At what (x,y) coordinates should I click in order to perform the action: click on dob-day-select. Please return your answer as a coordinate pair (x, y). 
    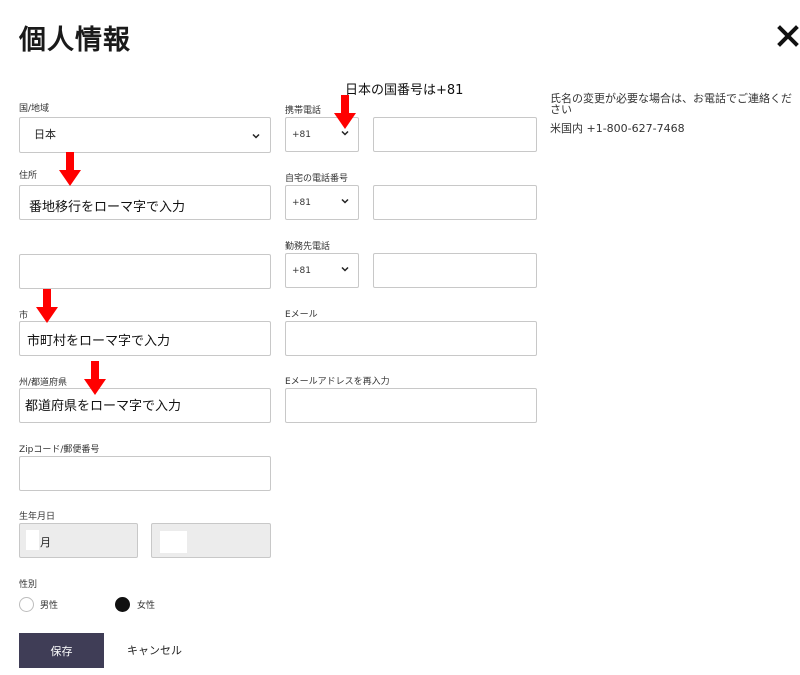
    Looking at the image, I should click on (211, 540).